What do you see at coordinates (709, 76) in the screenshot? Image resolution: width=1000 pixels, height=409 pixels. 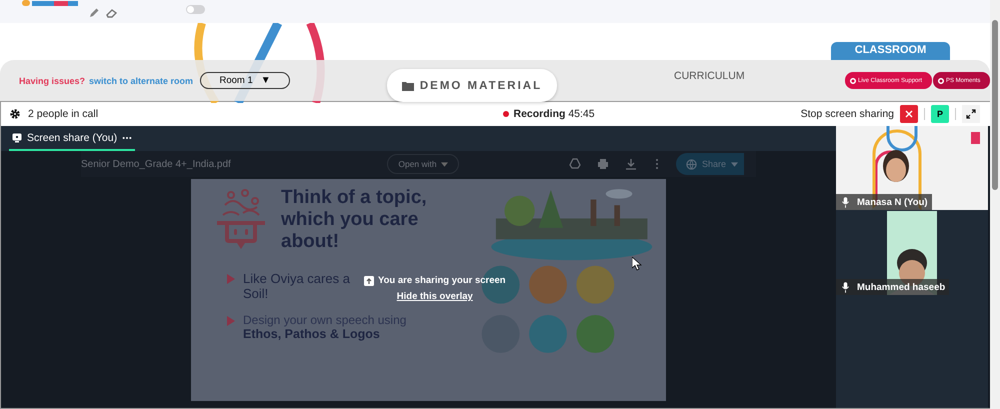 I see `curriculum-tab: CURRICULUM` at bounding box center [709, 76].